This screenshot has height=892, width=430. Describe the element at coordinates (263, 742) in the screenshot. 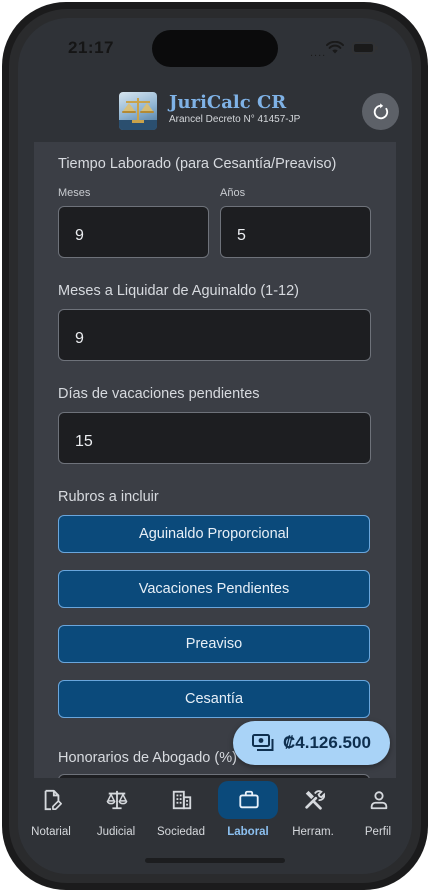

I see `money-icon` at that location.